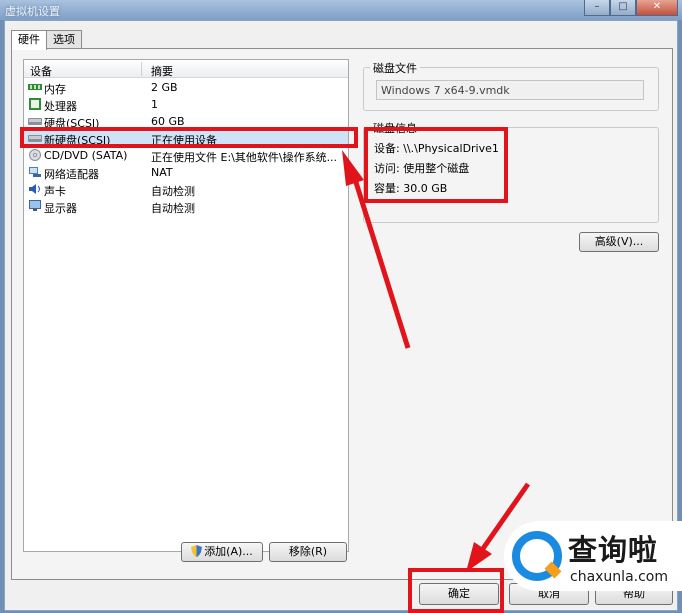 The height and width of the screenshot is (613, 682). I want to click on watermark-logo: 查询啦 chaxunla.com, so click(593, 556).